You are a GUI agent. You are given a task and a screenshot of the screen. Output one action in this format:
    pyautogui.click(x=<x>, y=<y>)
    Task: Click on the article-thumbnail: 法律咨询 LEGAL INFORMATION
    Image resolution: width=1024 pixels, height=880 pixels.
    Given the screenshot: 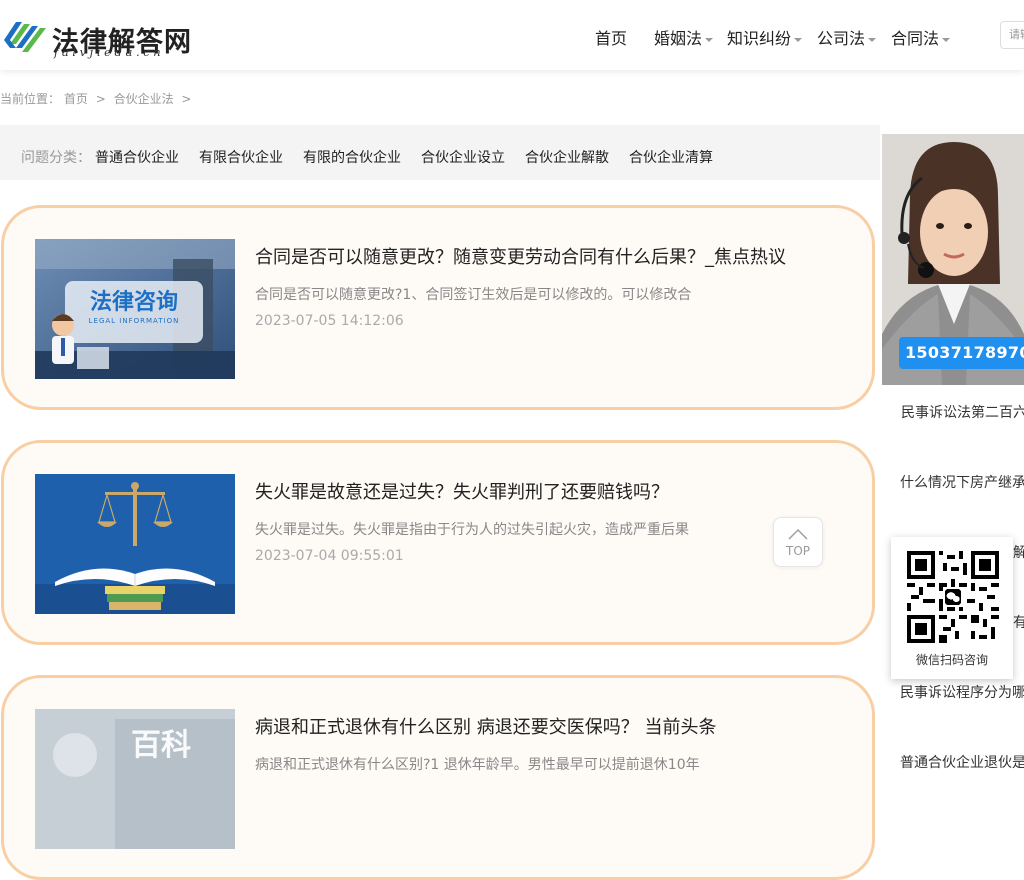 What is the action you would take?
    pyautogui.click(x=135, y=309)
    